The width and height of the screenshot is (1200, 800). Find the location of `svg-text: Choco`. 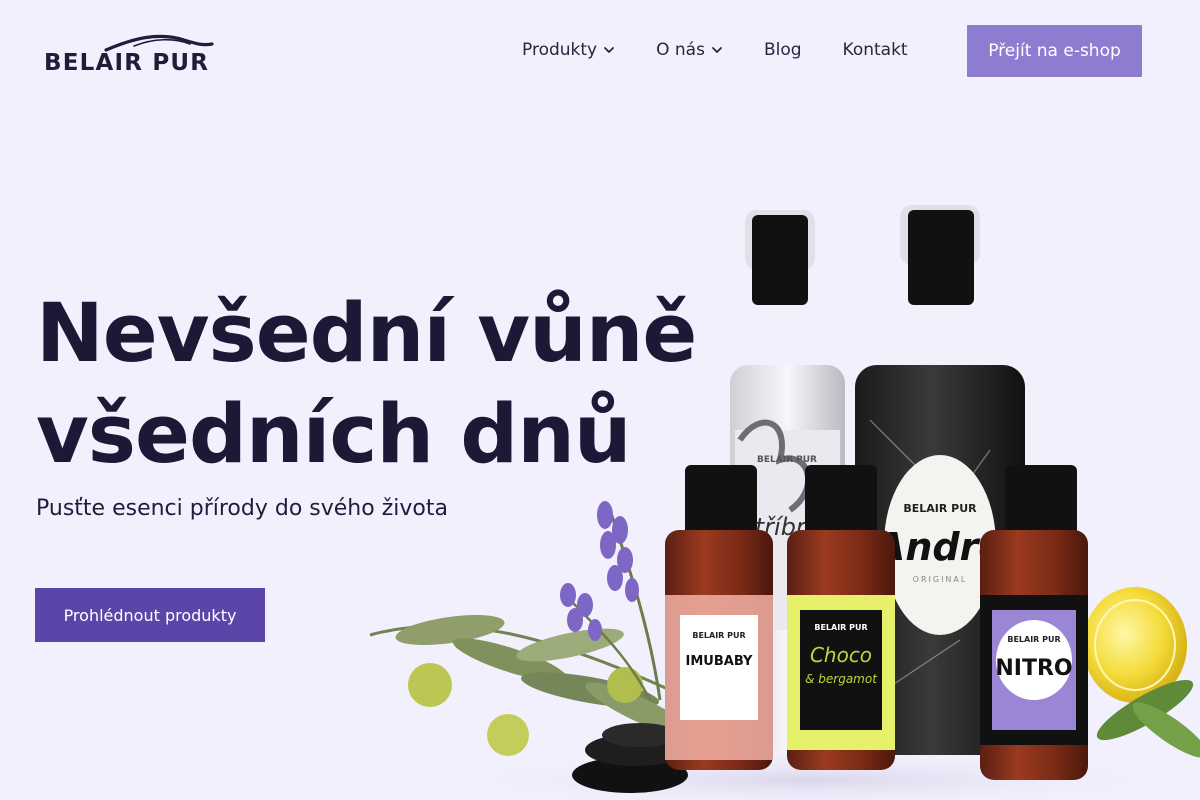

svg-text: Choco is located at coordinates (841, 655).